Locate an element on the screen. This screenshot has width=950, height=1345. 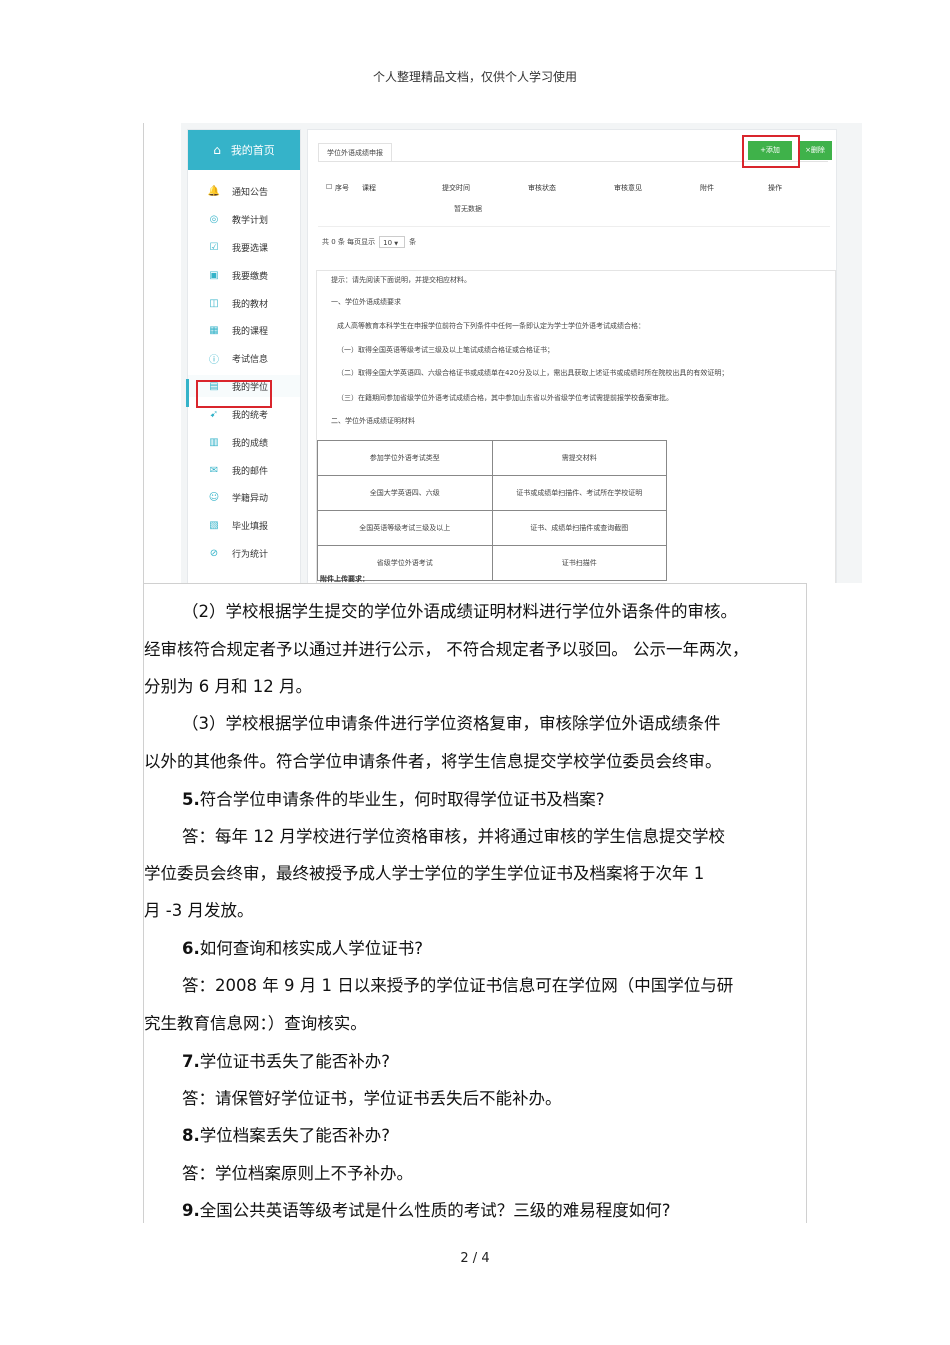
sidebar-item-label: 教学计划 is located at coordinates (250, 220).